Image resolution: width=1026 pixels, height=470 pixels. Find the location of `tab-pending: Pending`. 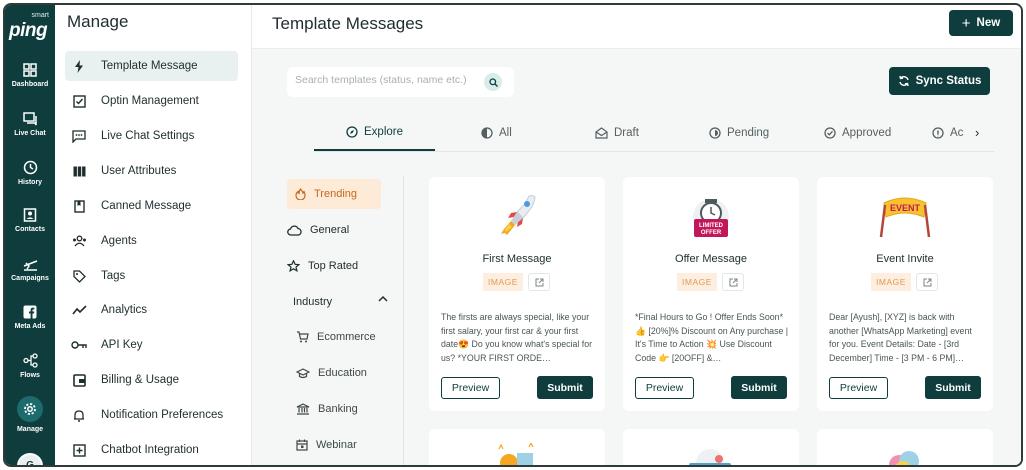

tab-pending: Pending is located at coordinates (739, 133).